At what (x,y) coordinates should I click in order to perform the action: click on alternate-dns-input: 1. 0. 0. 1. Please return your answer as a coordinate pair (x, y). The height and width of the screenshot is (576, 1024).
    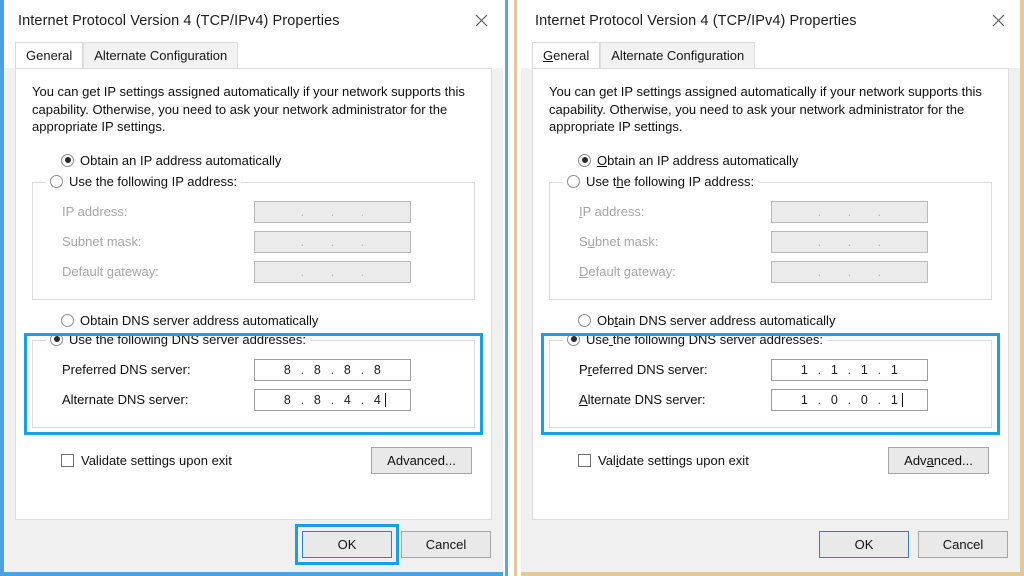
    Looking at the image, I should click on (849, 399).